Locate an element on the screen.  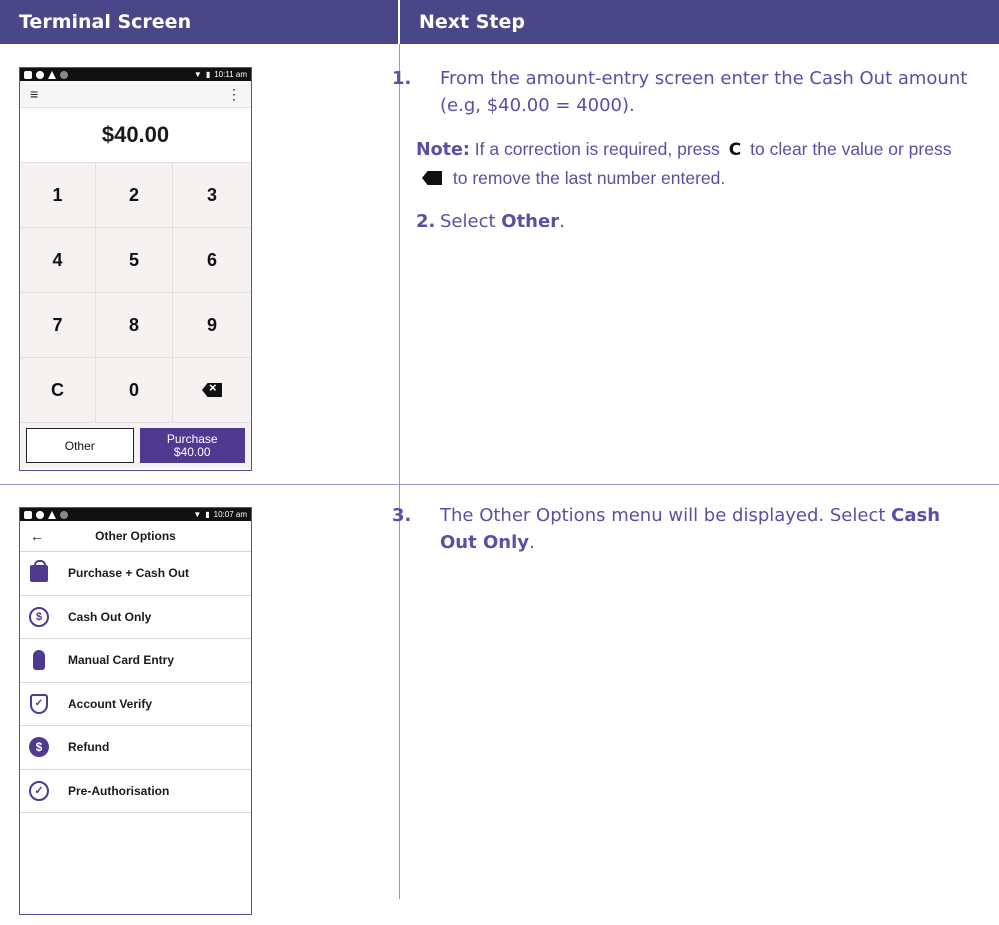
menu-item-label: Manual Card Entry is located at coordinates (121, 660).